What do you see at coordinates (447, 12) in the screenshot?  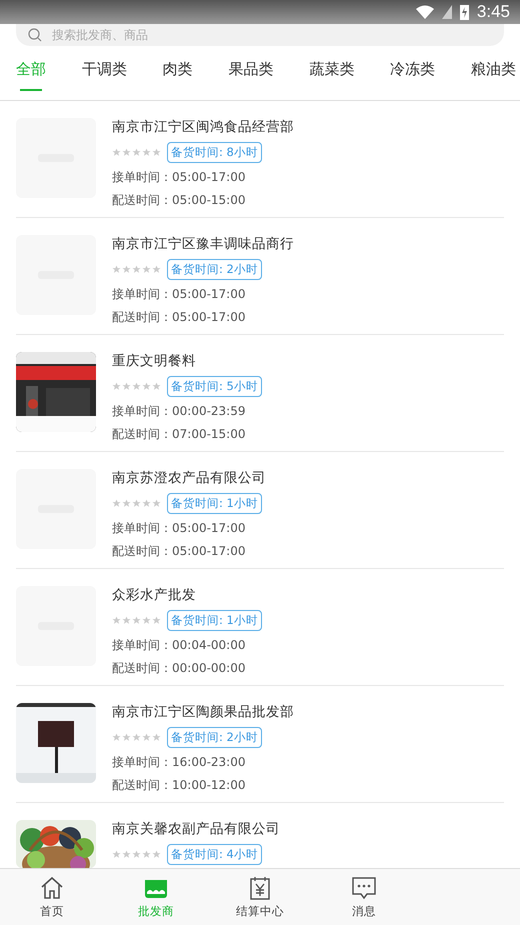 I see `signal-icon` at bounding box center [447, 12].